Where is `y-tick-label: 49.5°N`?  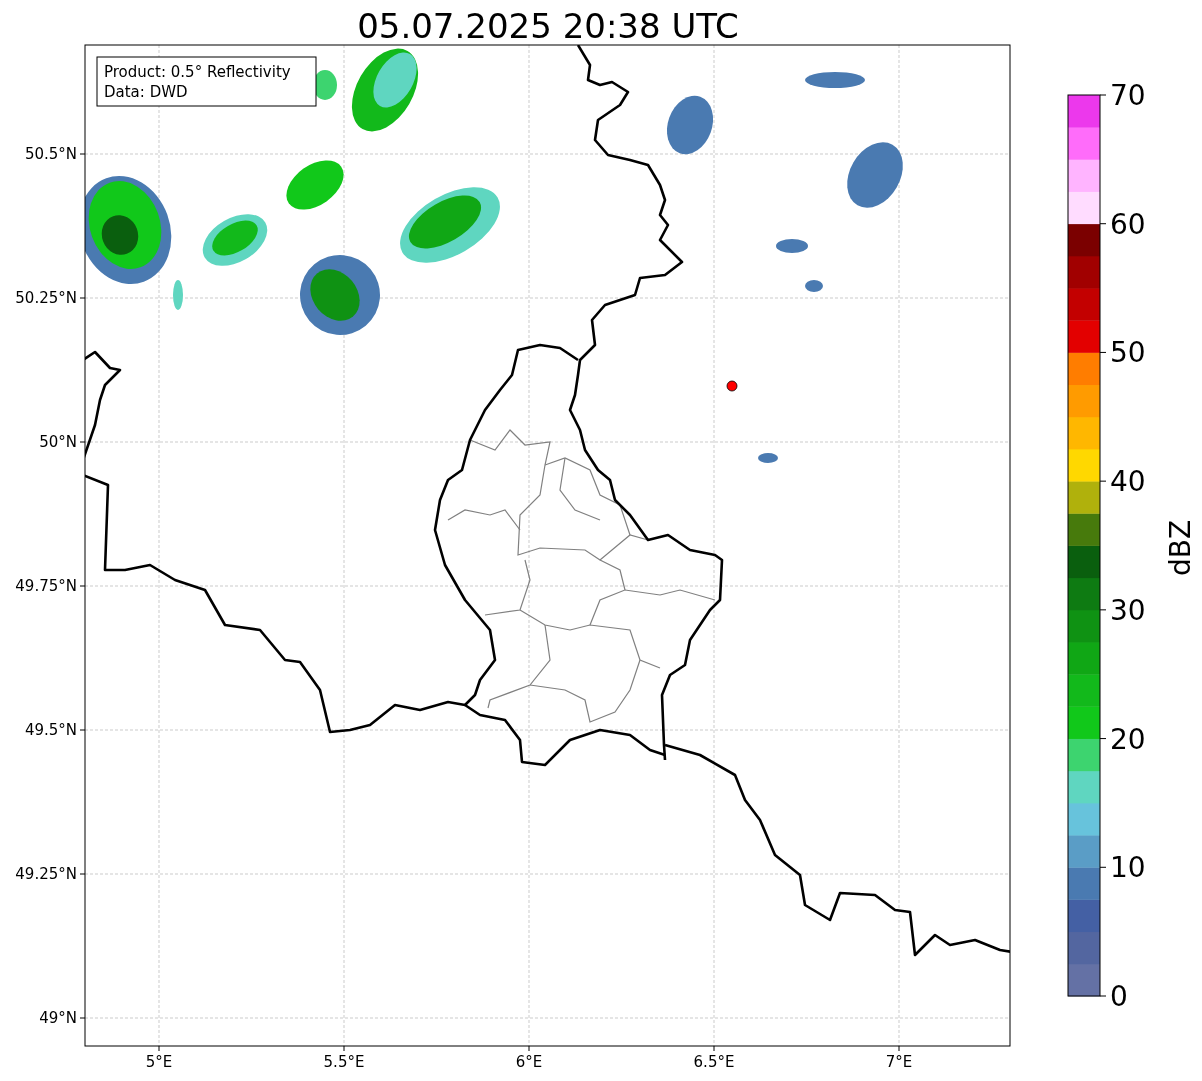
y-tick-label: 49.5°N is located at coordinates (50, 730).